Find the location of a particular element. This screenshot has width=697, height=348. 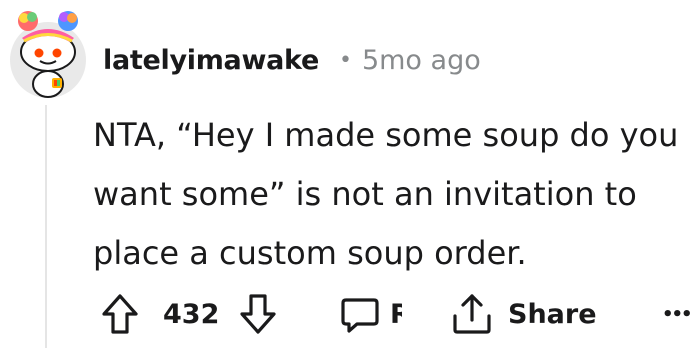

upvote-arrow-icon is located at coordinates (120, 314).